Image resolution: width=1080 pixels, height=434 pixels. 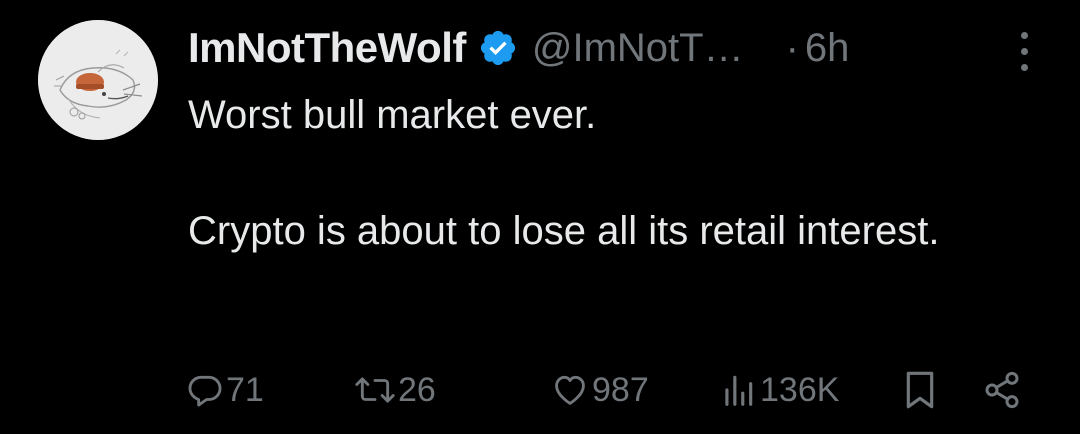 What do you see at coordinates (392, 115) in the screenshot?
I see `tweet-text-line: Worst bull market ever.` at bounding box center [392, 115].